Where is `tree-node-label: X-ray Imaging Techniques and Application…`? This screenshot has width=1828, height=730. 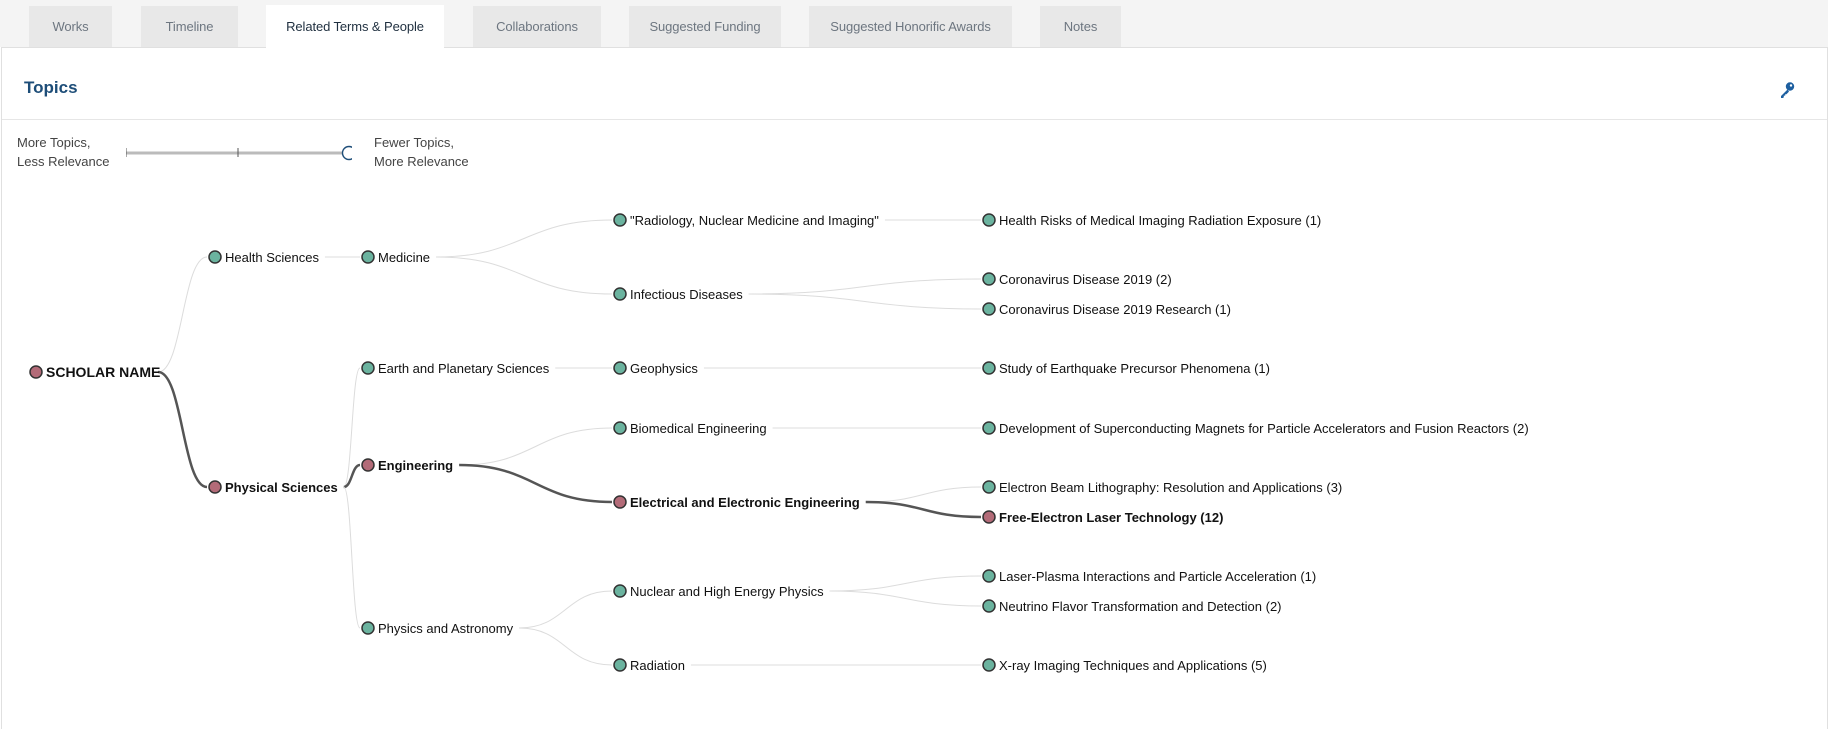 tree-node-label: X-ray Imaging Techniques and Application… is located at coordinates (1133, 665).